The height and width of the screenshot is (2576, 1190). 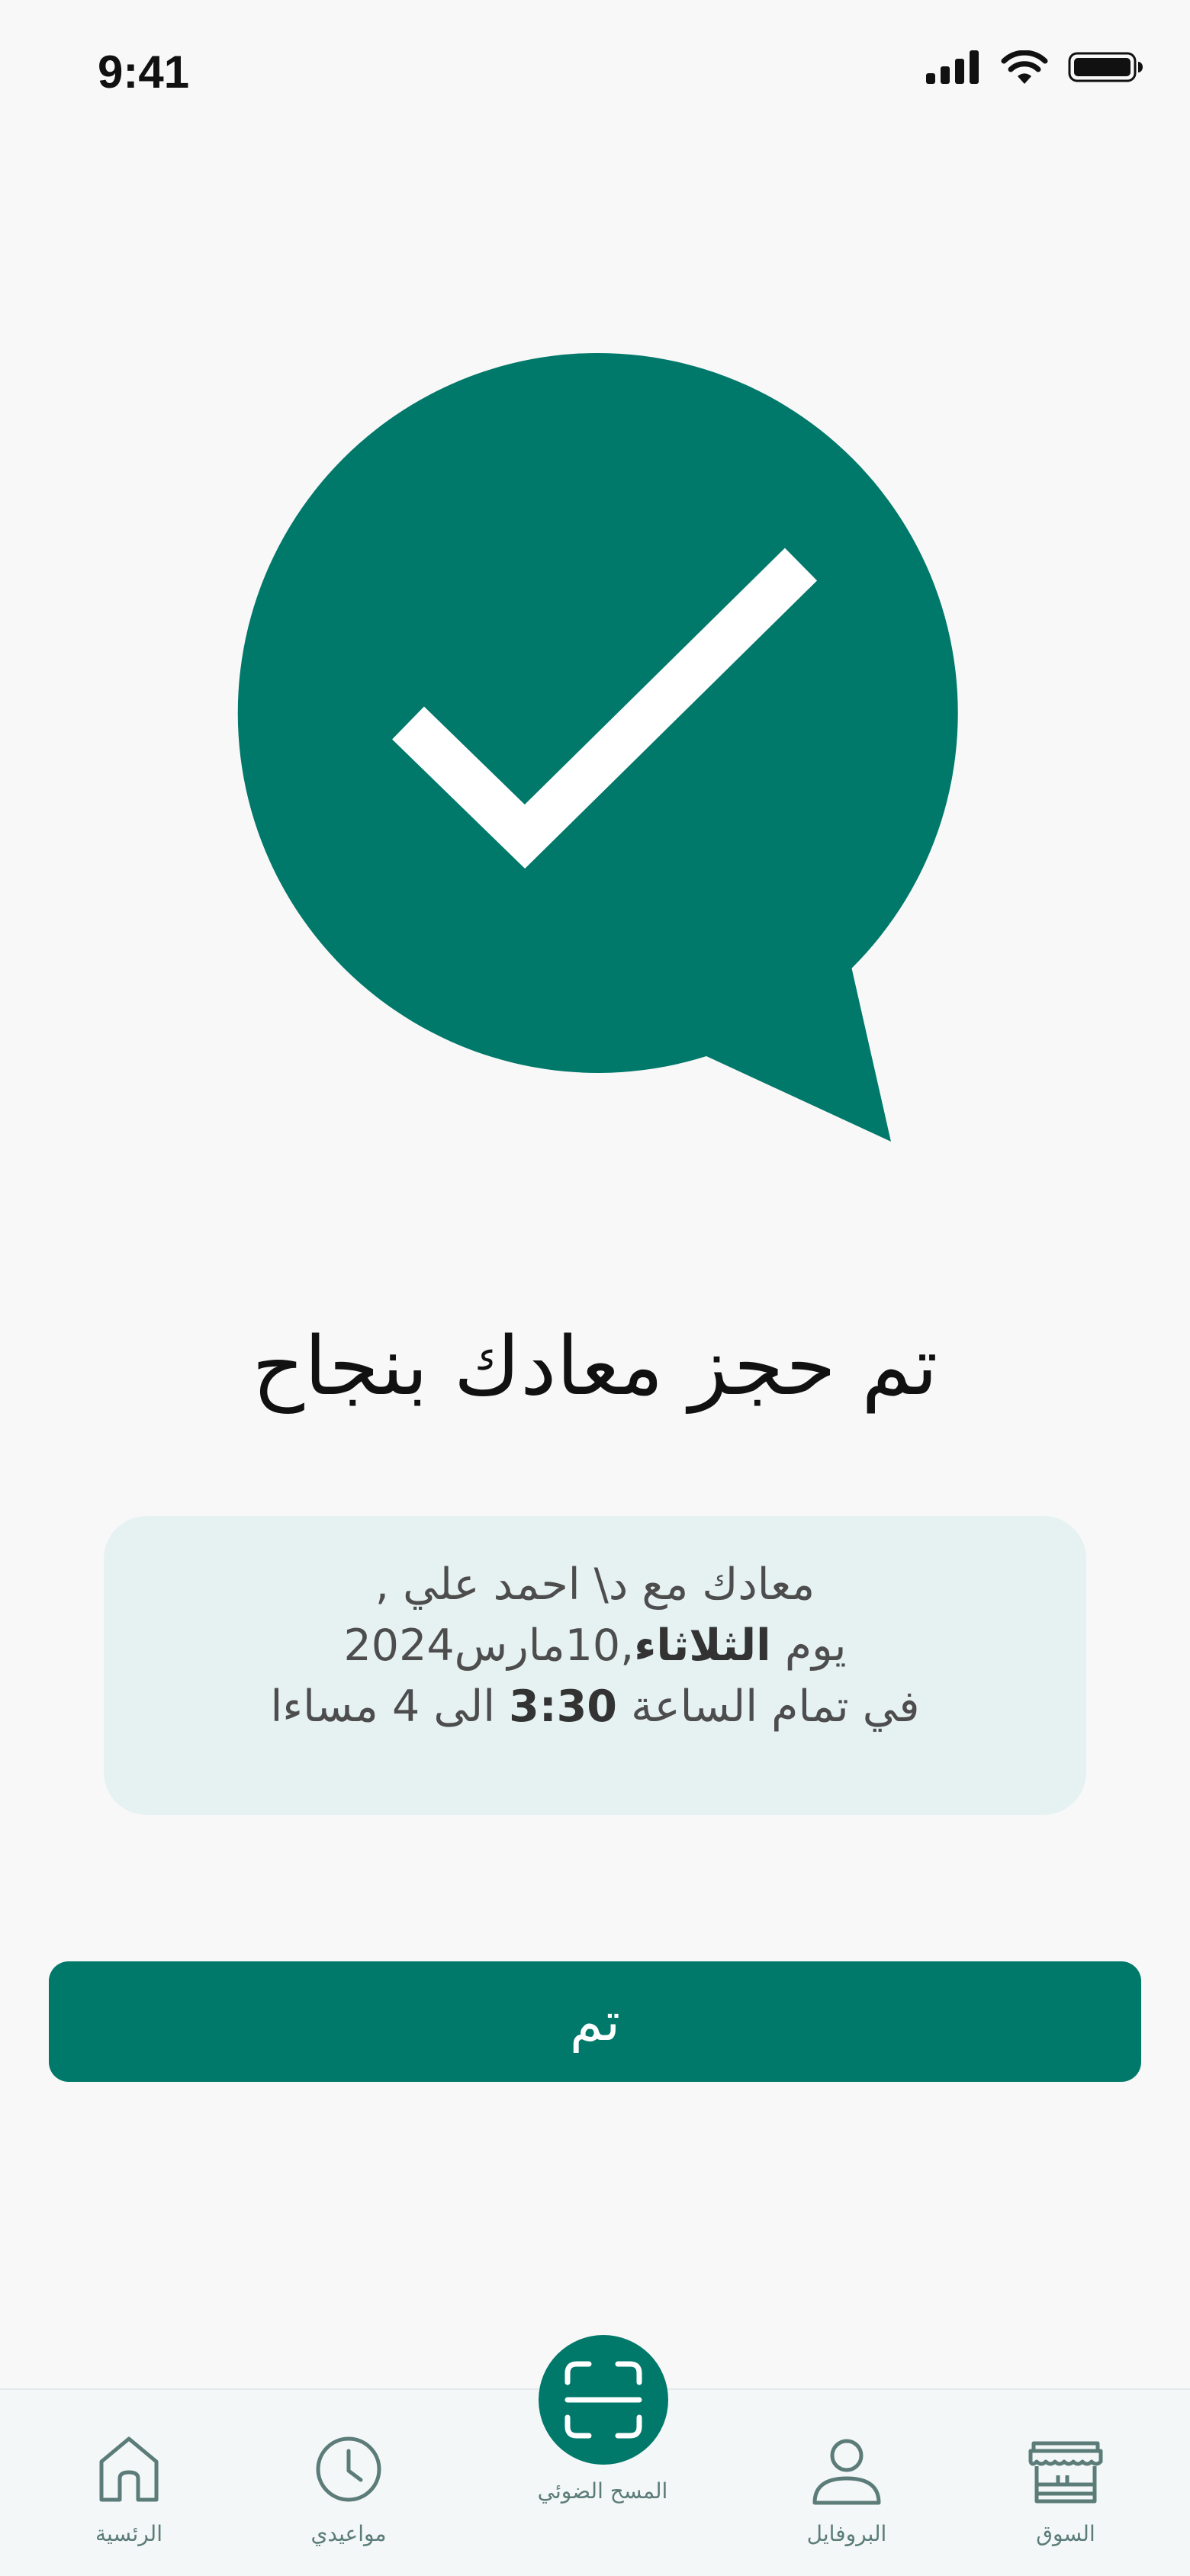 I want to click on wifi-icon, so click(x=1024, y=67).